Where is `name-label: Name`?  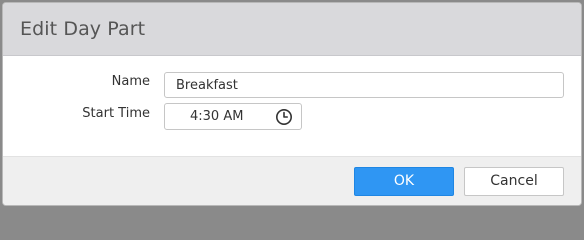
name-label: Name is located at coordinates (130, 81).